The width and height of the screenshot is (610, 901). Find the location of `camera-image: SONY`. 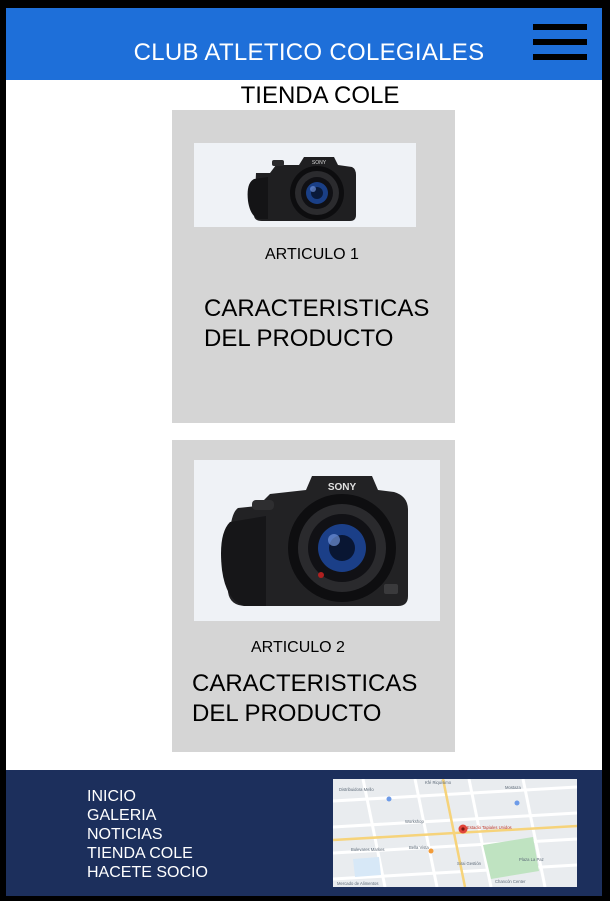

camera-image: SONY is located at coordinates (305, 185).